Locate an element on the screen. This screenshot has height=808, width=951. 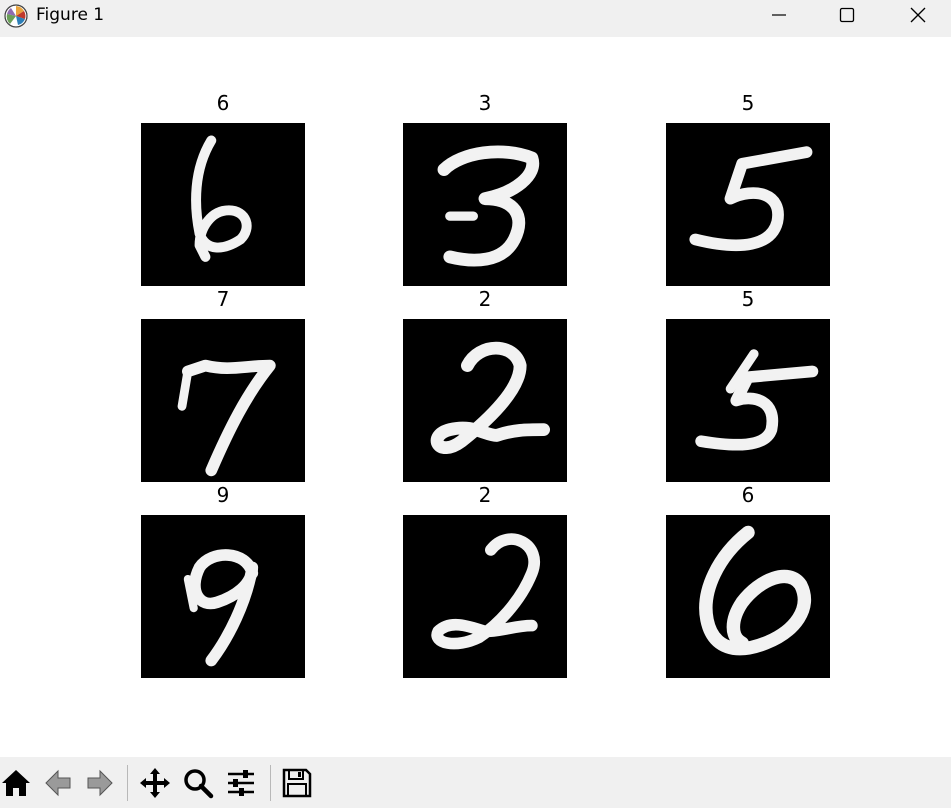
save-button is located at coordinates (297, 783).